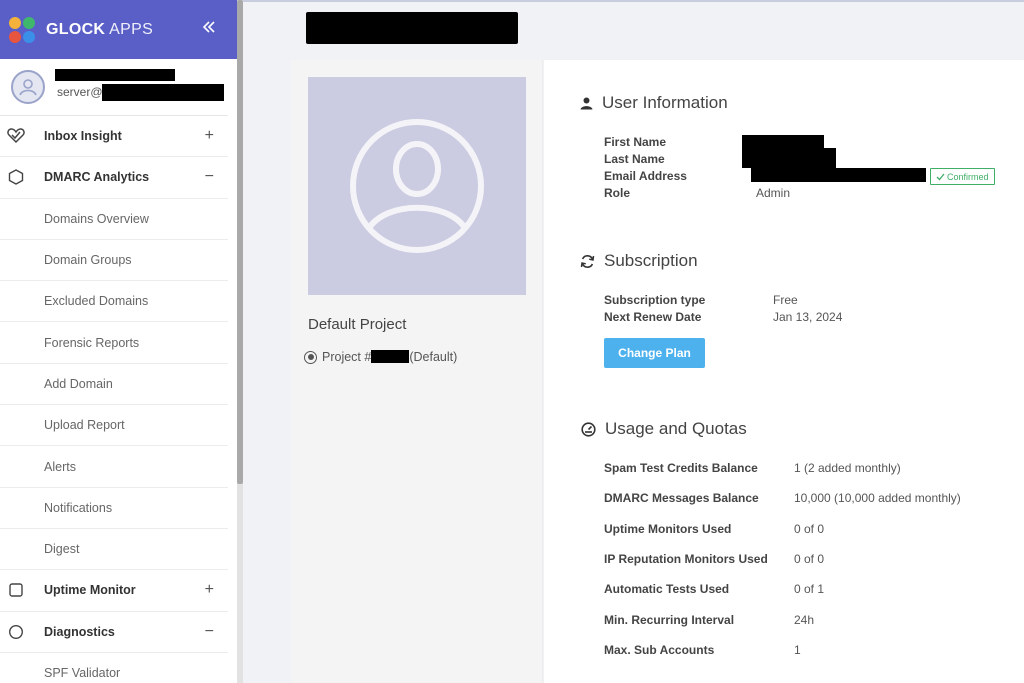 Image resolution: width=1024 pixels, height=683 pixels. I want to click on project-radio-option: Project # (Default), so click(380, 357).